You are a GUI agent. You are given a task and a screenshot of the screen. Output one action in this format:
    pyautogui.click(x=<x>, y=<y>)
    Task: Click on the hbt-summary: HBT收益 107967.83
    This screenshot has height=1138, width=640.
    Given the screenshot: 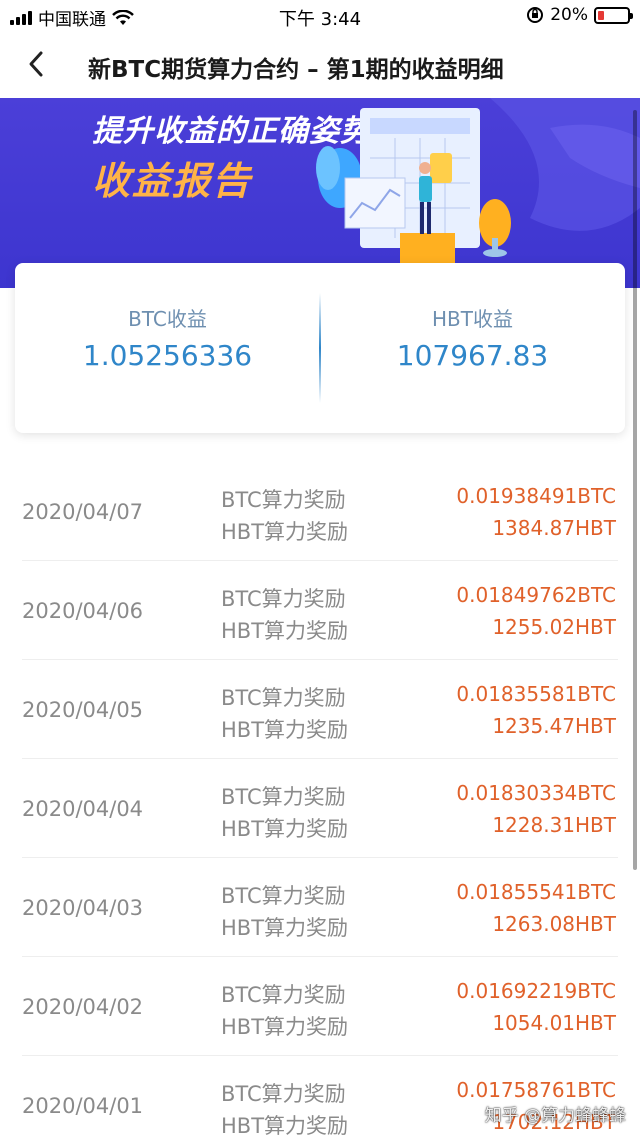 What is the action you would take?
    pyautogui.click(x=472, y=348)
    